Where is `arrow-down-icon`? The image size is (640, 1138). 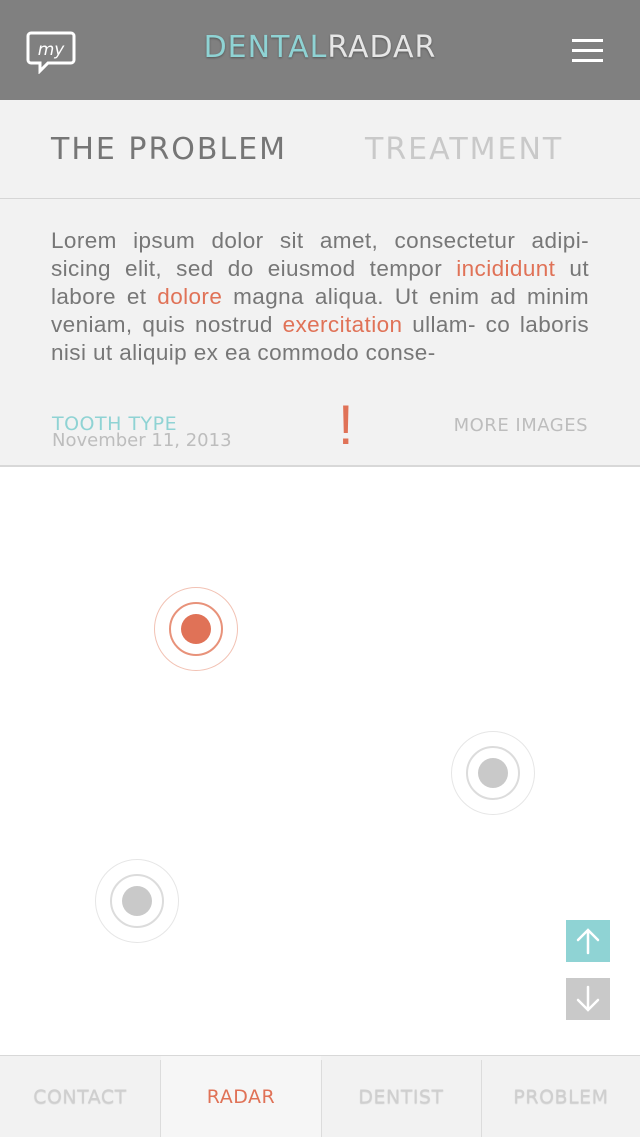 arrow-down-icon is located at coordinates (588, 998).